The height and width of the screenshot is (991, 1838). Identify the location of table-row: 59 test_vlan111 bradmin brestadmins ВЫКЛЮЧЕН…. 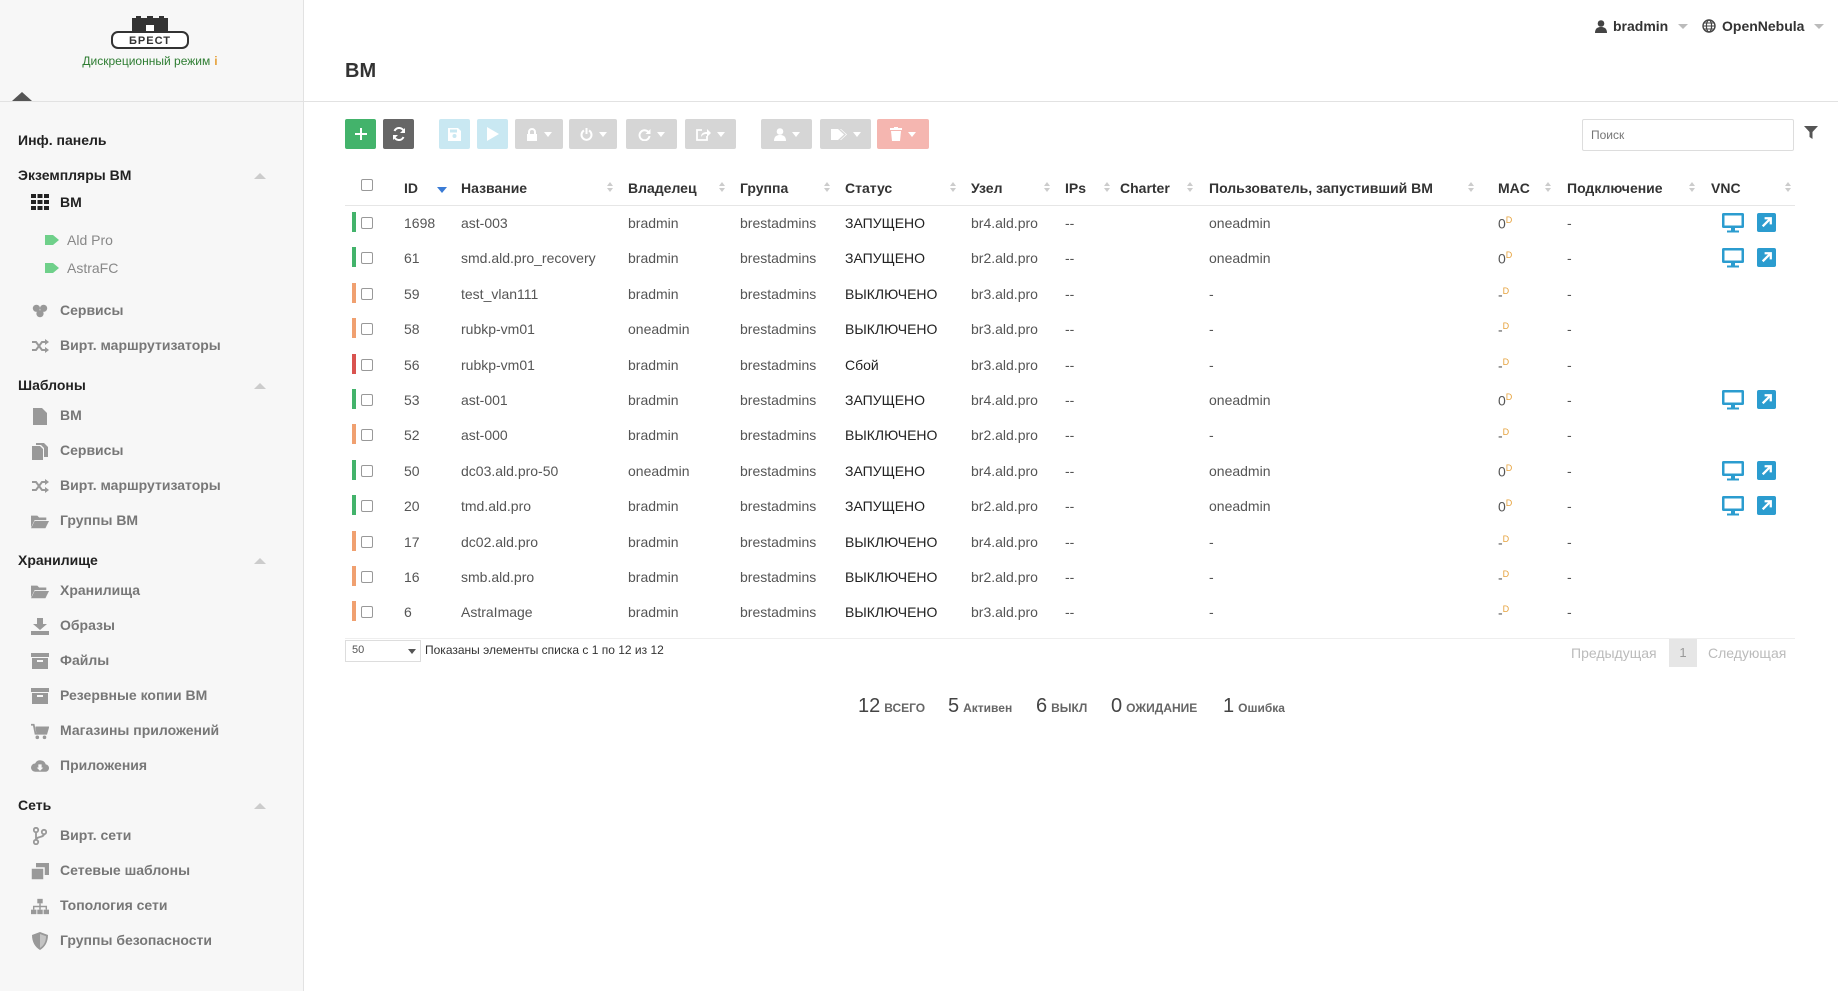
(1070, 294).